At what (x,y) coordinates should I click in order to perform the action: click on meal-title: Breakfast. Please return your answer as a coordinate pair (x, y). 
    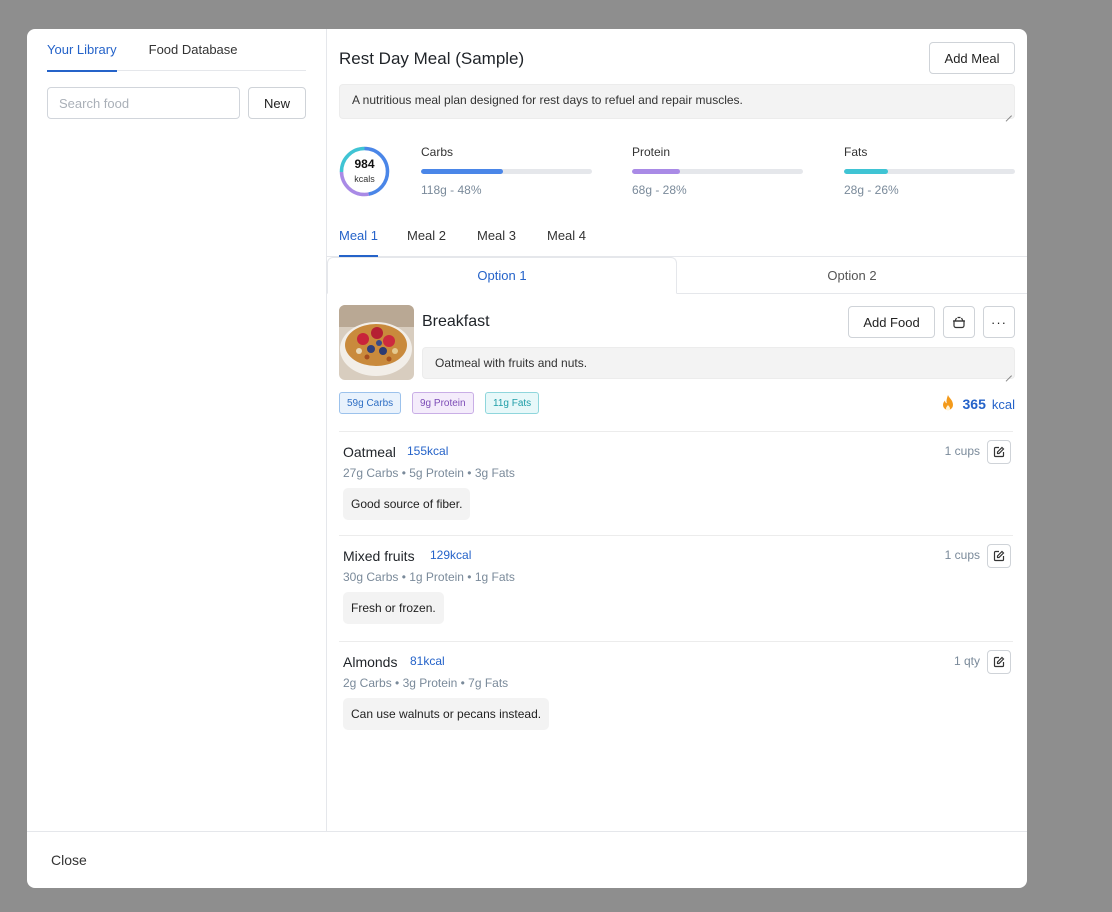
    Looking at the image, I should click on (456, 321).